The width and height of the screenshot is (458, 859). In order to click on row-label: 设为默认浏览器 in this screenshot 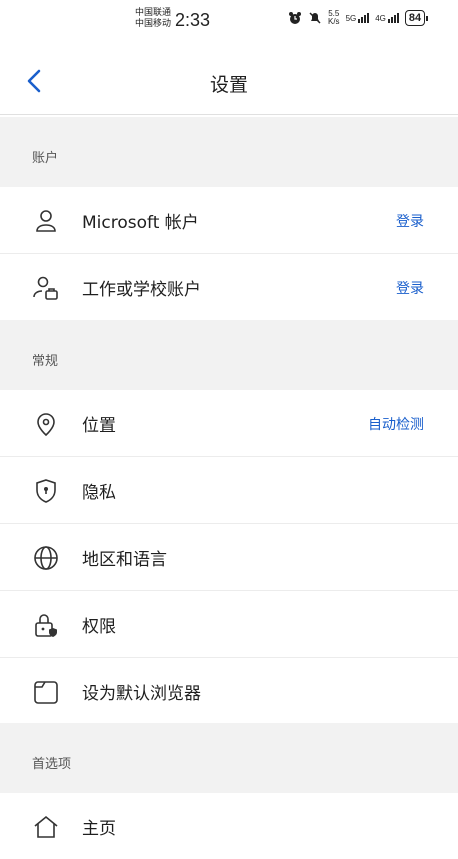, I will do `click(141, 694)`.